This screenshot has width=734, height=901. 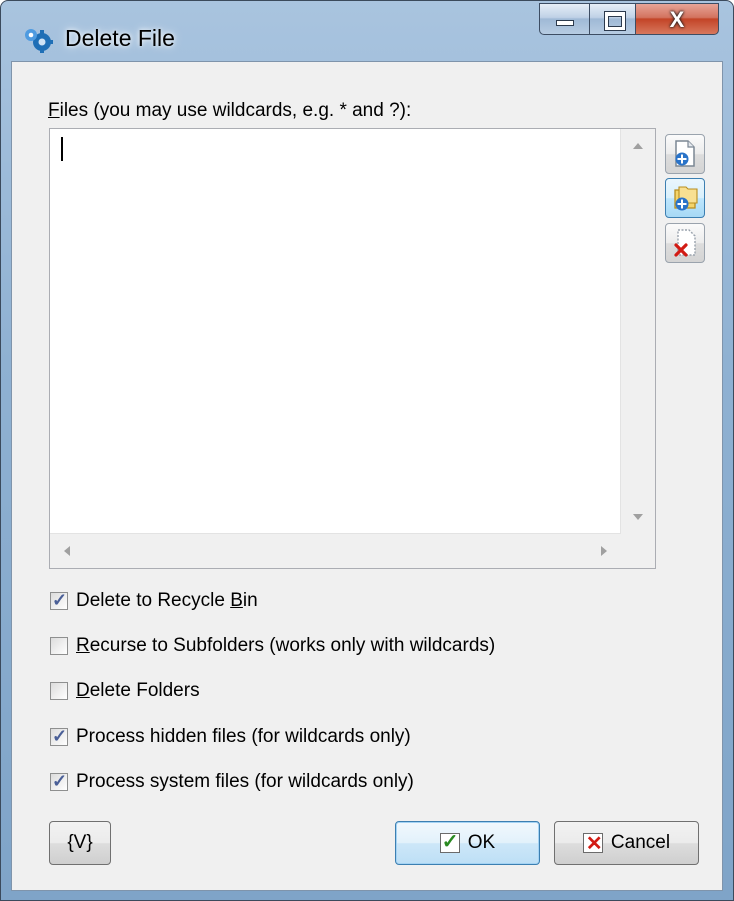 I want to click on scroll-up-arrow-icon, so click(x=638, y=146).